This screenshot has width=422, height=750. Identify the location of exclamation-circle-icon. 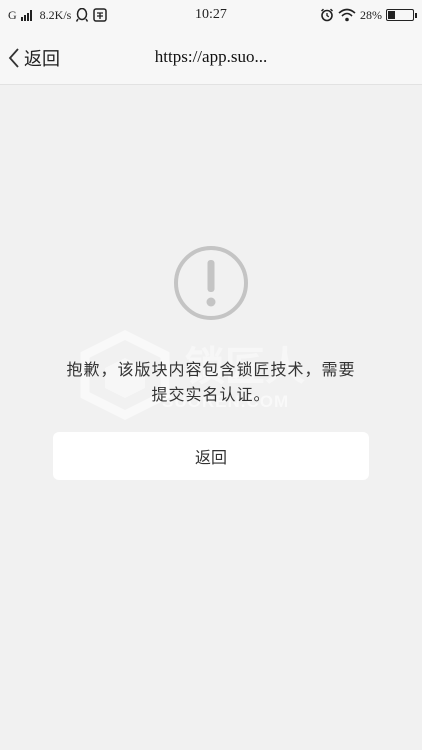
(211, 283).